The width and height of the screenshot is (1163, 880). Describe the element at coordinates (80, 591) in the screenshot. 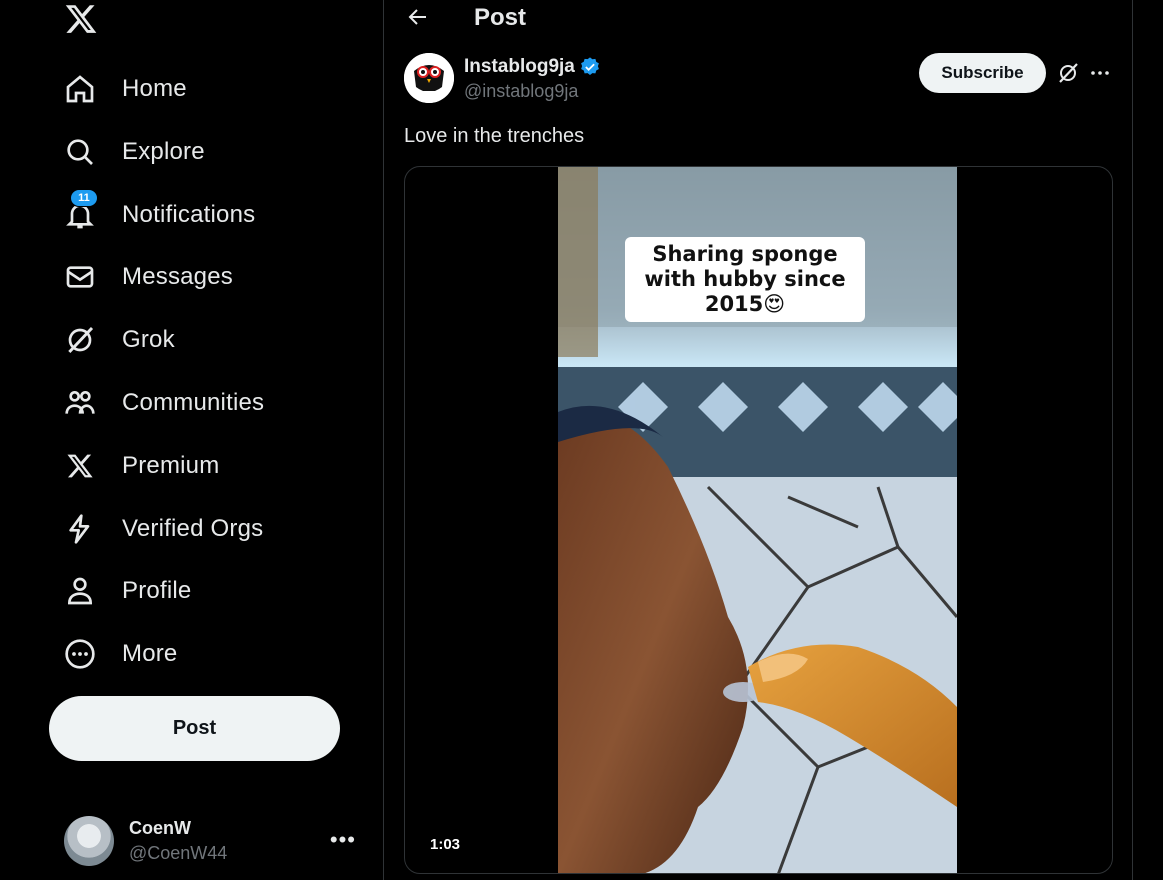

I see `person-icon` at that location.